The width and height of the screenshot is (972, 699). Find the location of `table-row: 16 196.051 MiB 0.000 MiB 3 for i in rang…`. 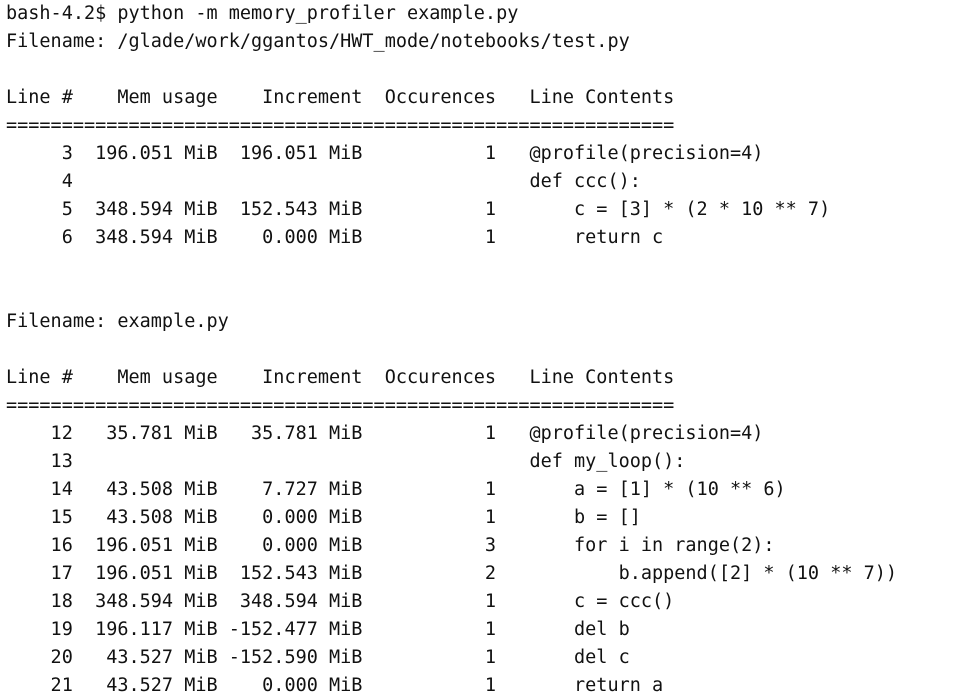

table-row: 16 196.051 MiB 0.000 MiB 3 for i in rang… is located at coordinates (390, 545).